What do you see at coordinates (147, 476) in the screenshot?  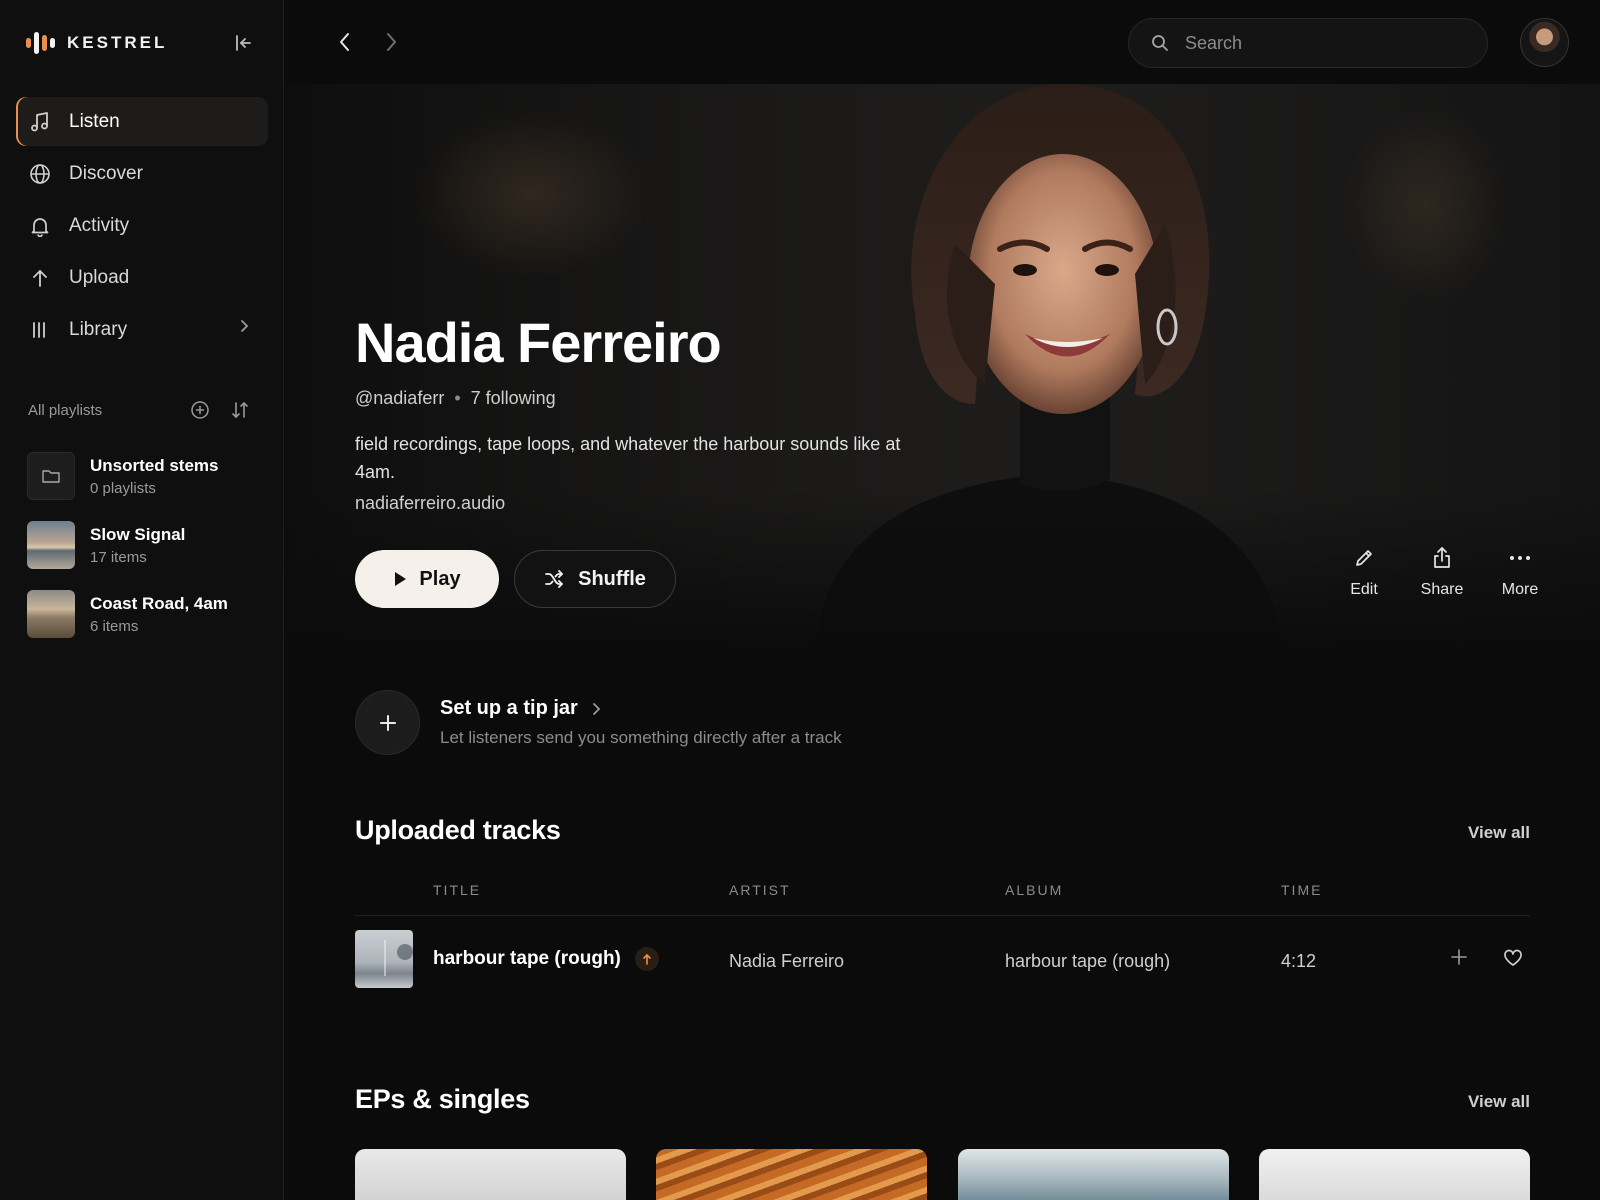 I see `playlist-item-unsorted-stems: Unsorted stems 0 playlists` at bounding box center [147, 476].